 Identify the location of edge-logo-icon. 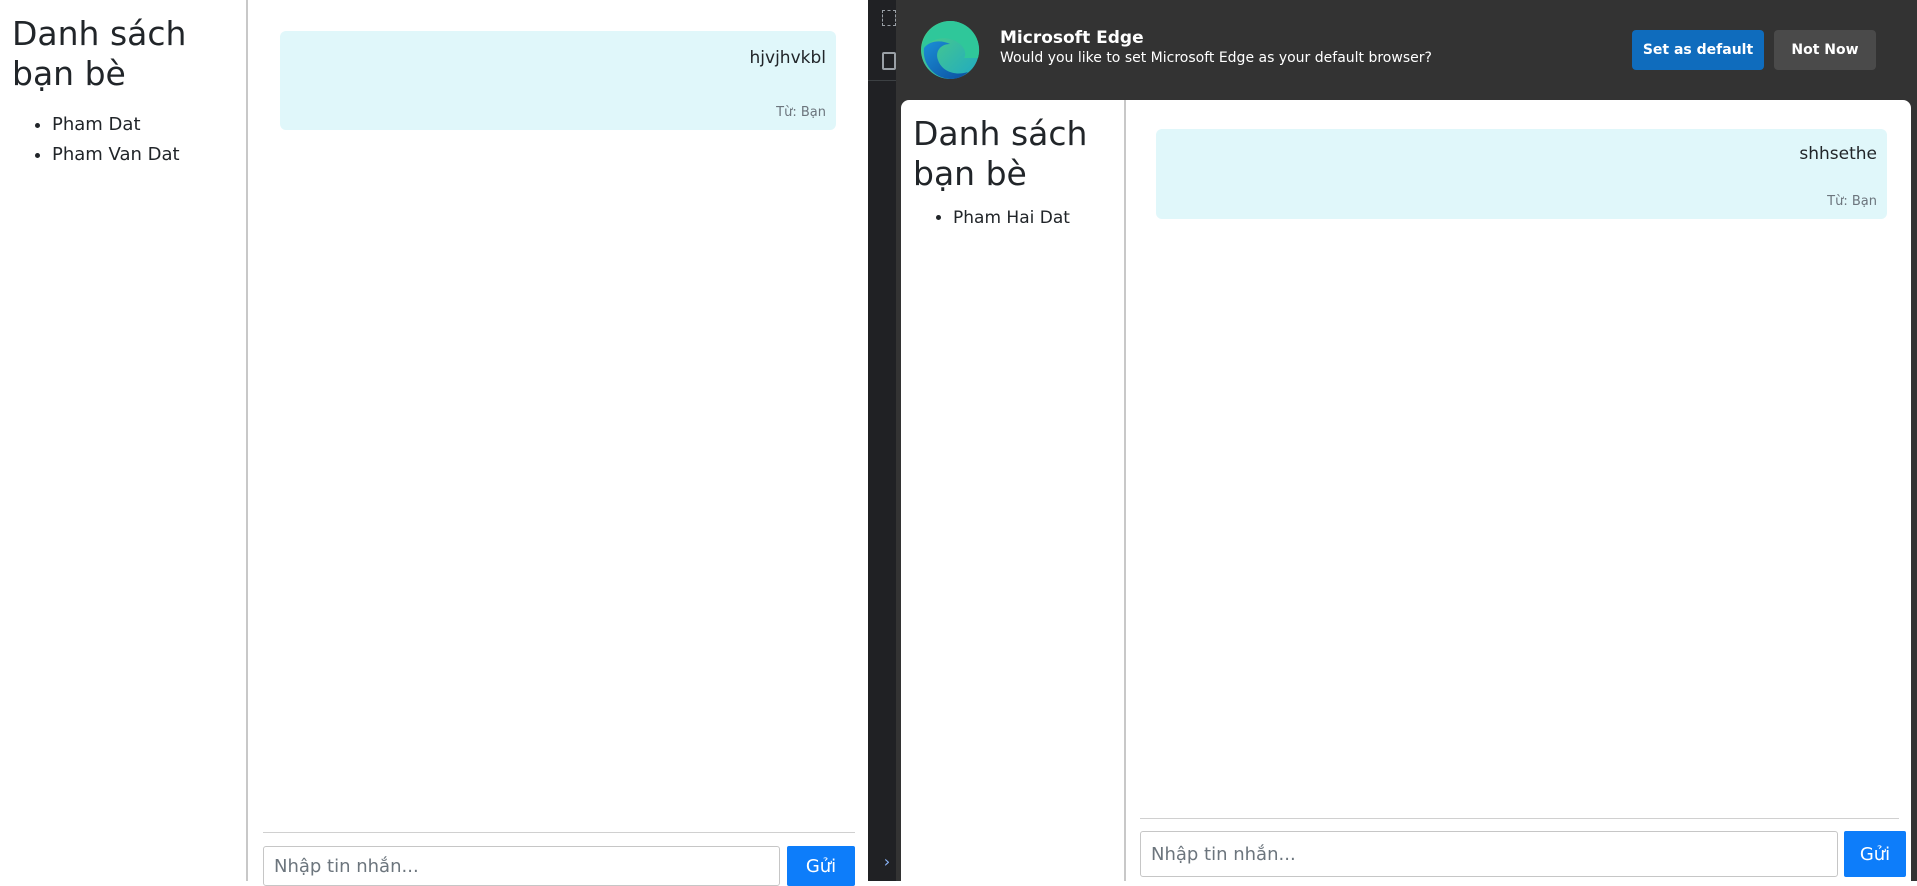
(950, 49).